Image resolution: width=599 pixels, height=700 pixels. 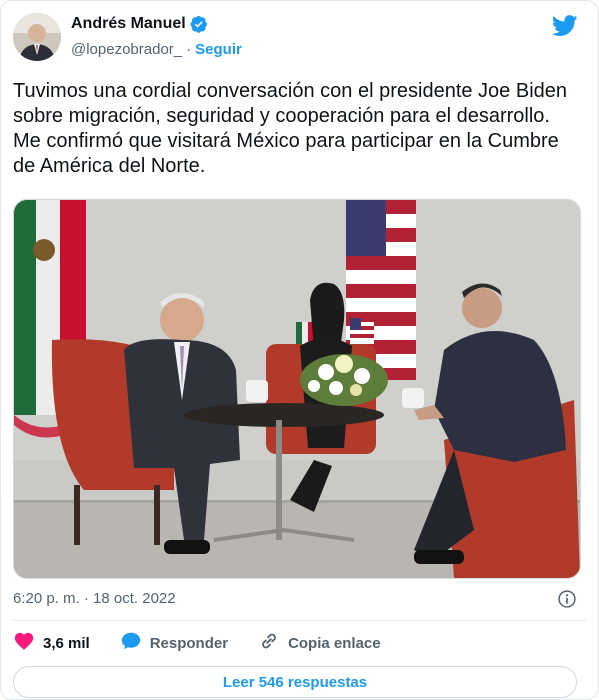 I want to click on author-handle-row: @lopezobrador_ · Seguir, so click(x=156, y=49).